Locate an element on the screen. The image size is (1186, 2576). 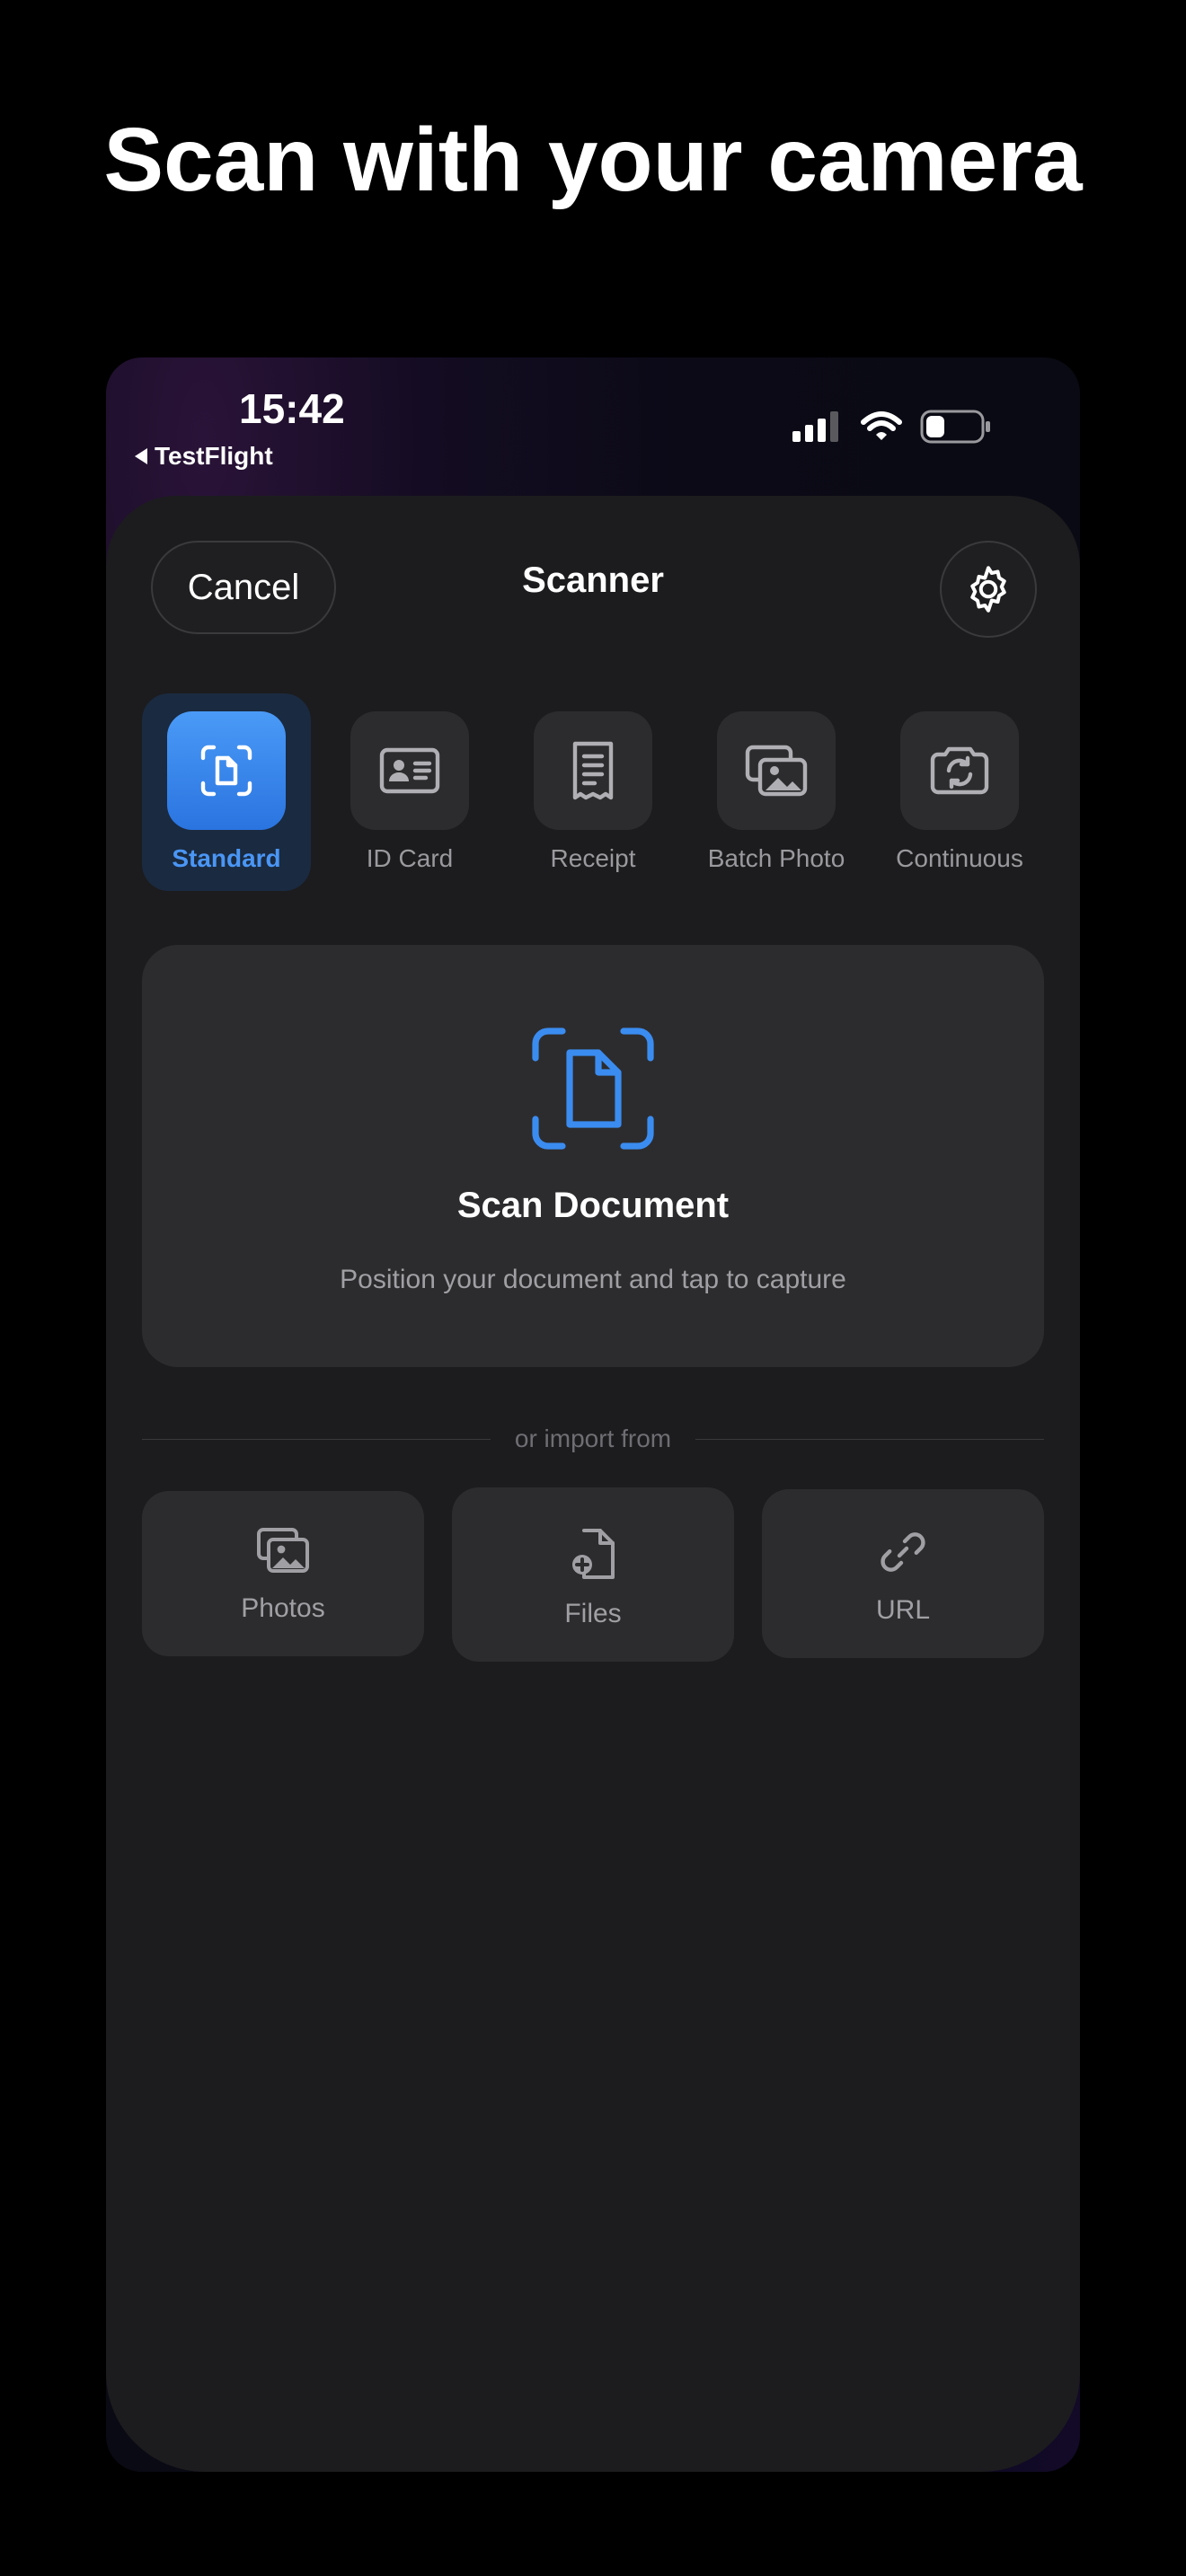
mode-label: Standard is located at coordinates (226, 858).